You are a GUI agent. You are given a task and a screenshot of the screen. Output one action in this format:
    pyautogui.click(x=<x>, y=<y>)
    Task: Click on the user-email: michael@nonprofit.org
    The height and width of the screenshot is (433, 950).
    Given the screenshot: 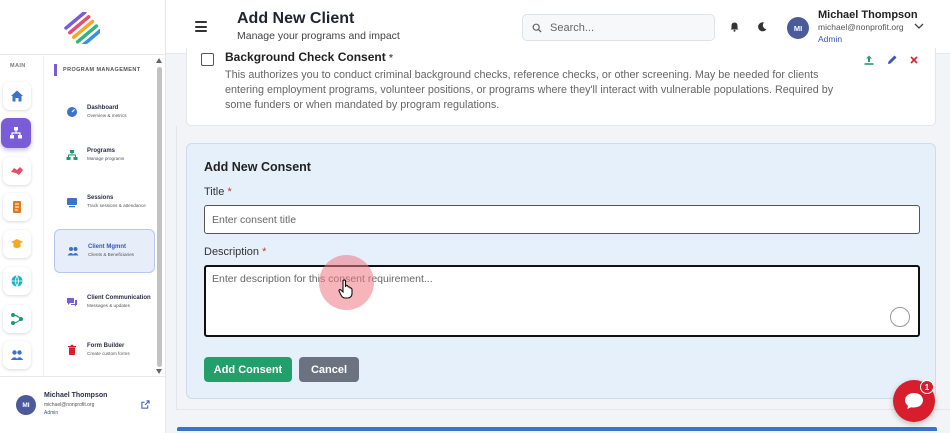 What is the action you would take?
    pyautogui.click(x=861, y=27)
    